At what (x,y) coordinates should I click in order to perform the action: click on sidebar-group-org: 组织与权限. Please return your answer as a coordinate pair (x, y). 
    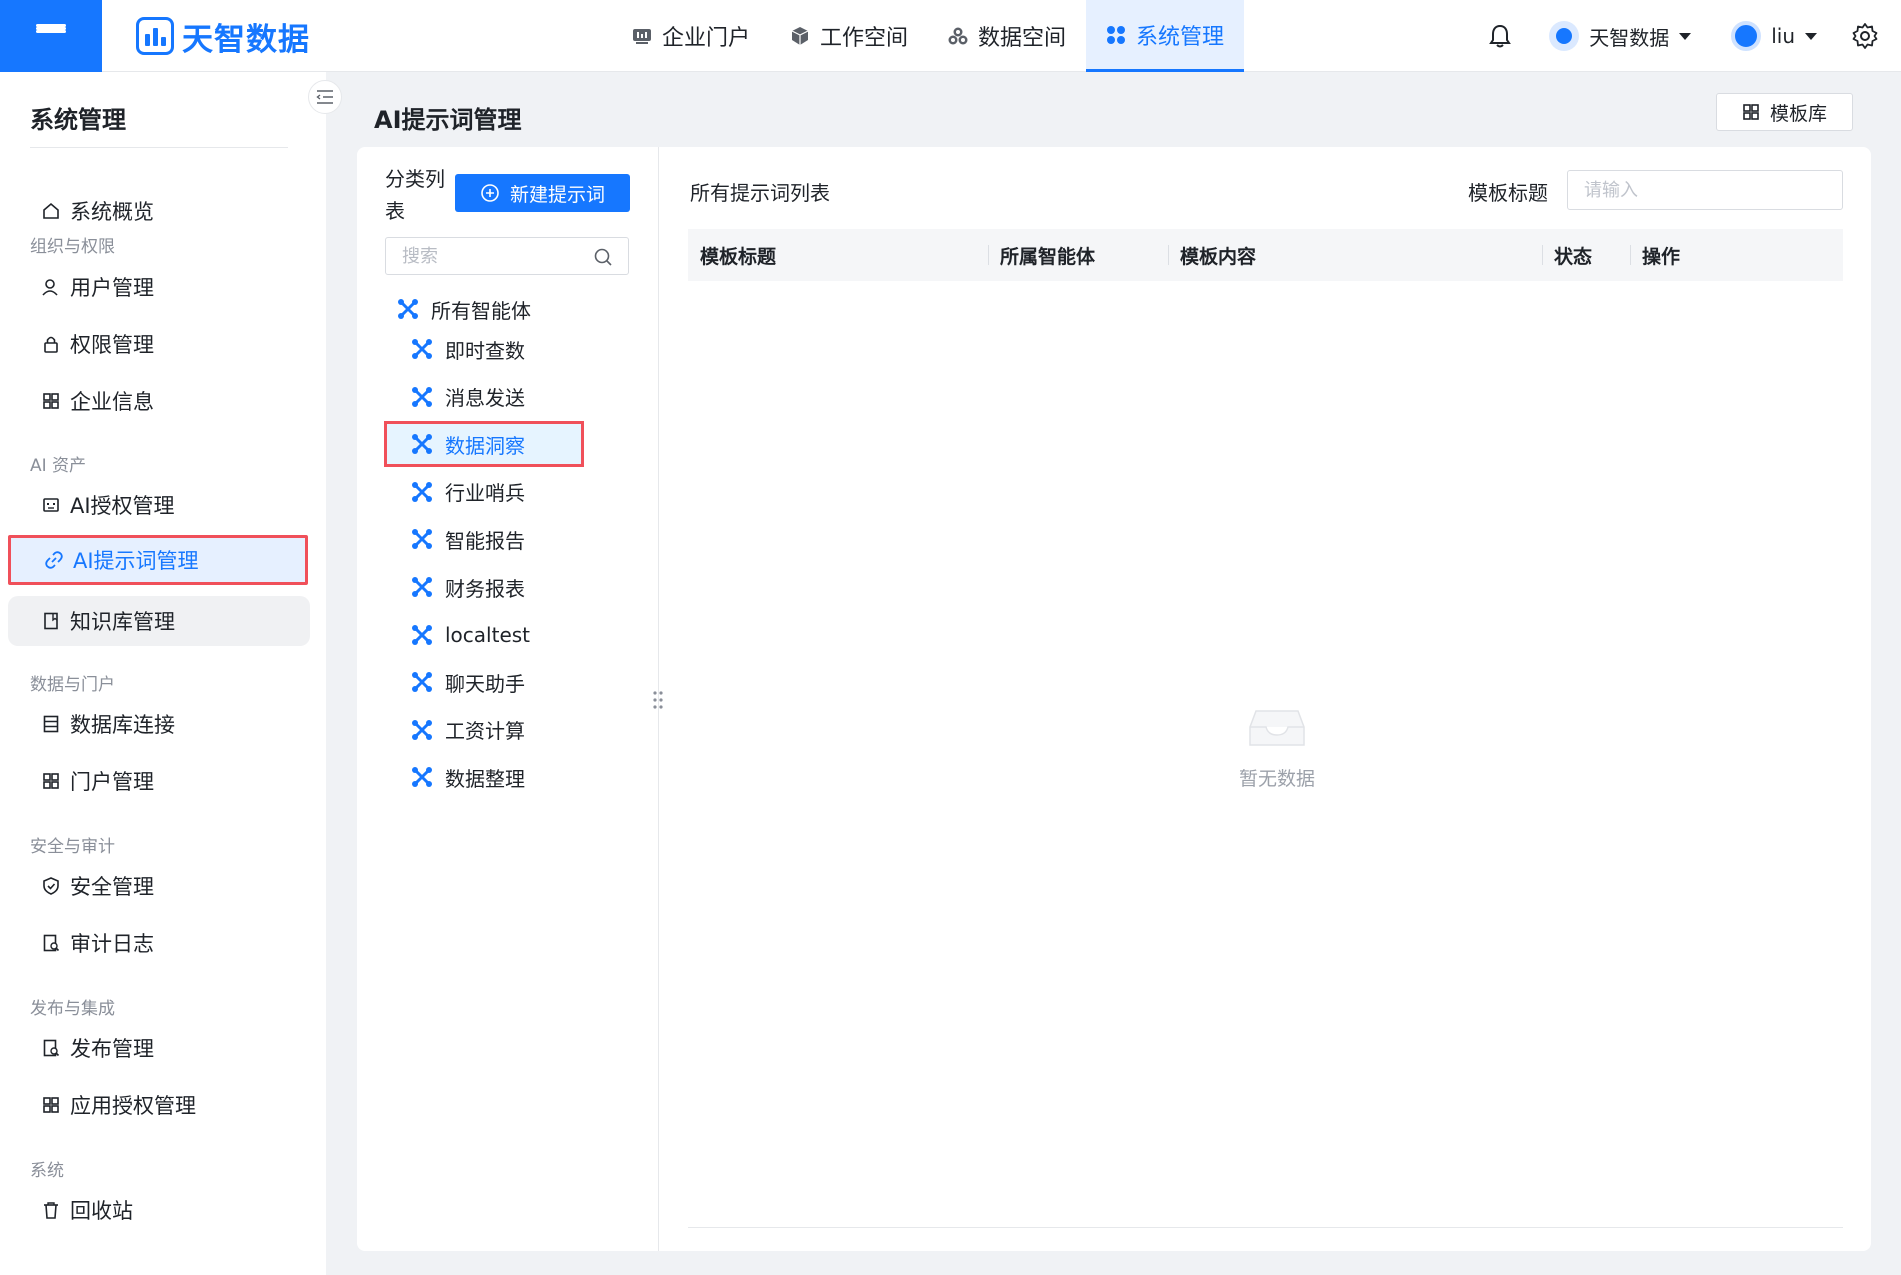
    Looking at the image, I should click on (72, 247).